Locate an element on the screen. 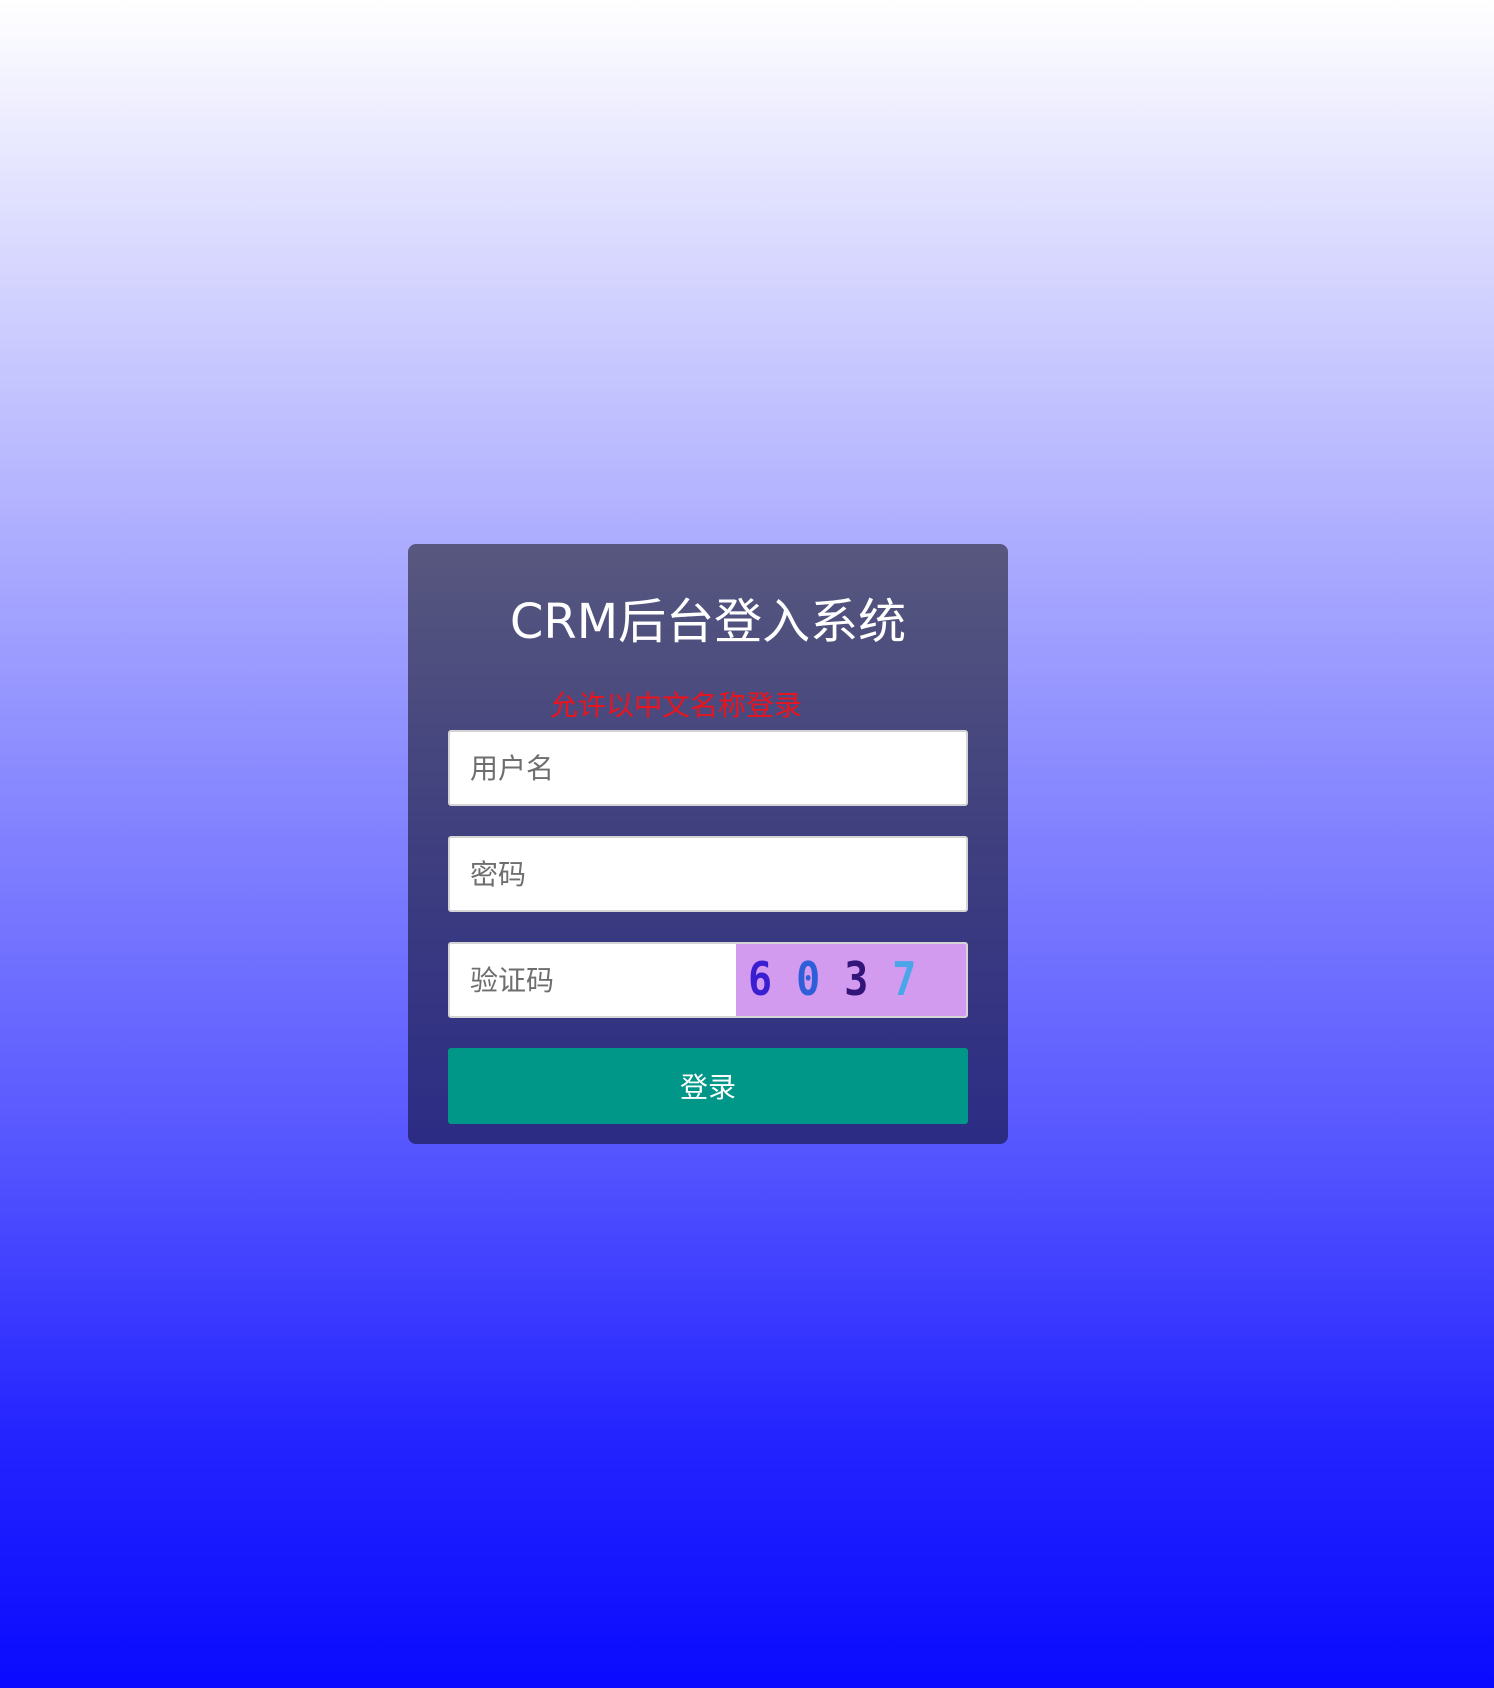  username-hint: 允许以中文名称登录 is located at coordinates (676, 705).